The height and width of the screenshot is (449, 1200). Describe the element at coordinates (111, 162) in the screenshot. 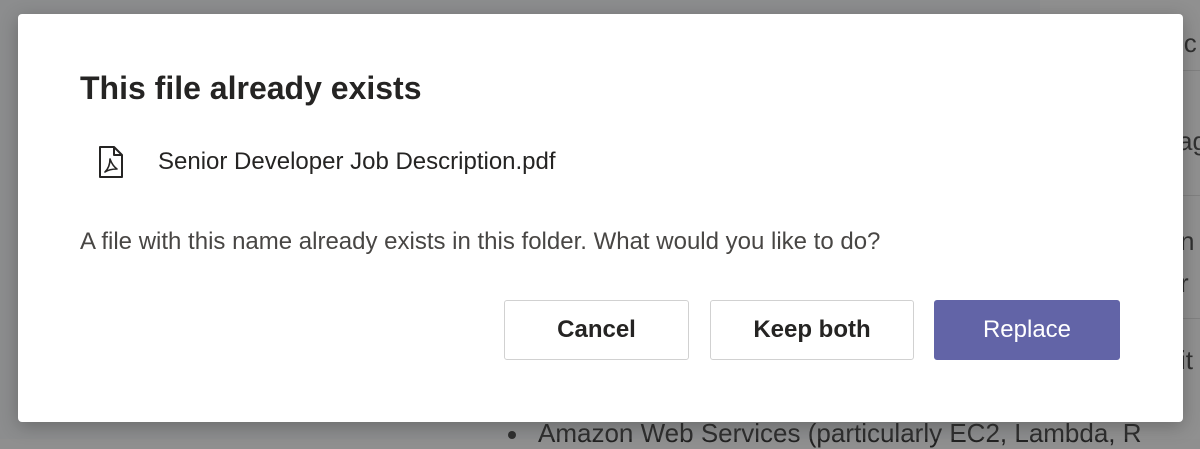

I see `pdf-file-icon` at that location.